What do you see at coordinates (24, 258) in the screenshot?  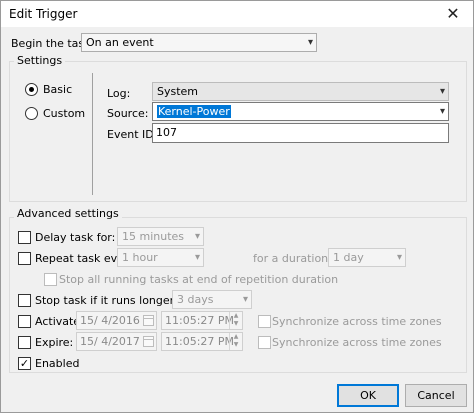 I see `repeat-task-checkbox` at bounding box center [24, 258].